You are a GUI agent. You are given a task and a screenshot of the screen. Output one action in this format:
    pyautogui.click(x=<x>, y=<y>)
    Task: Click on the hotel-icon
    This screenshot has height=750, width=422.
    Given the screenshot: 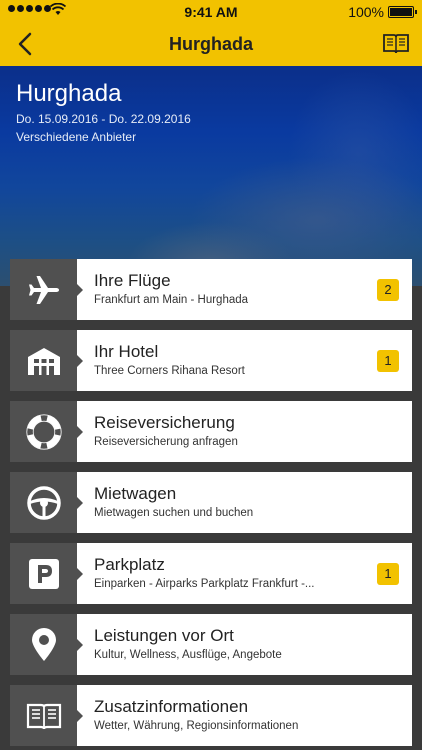 What is the action you would take?
    pyautogui.click(x=44, y=361)
    